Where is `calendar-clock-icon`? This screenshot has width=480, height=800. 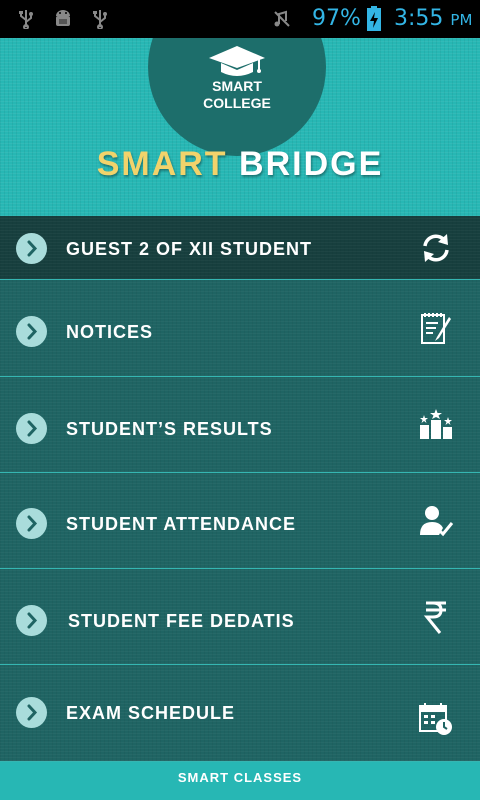 calendar-clock-icon is located at coordinates (435, 719).